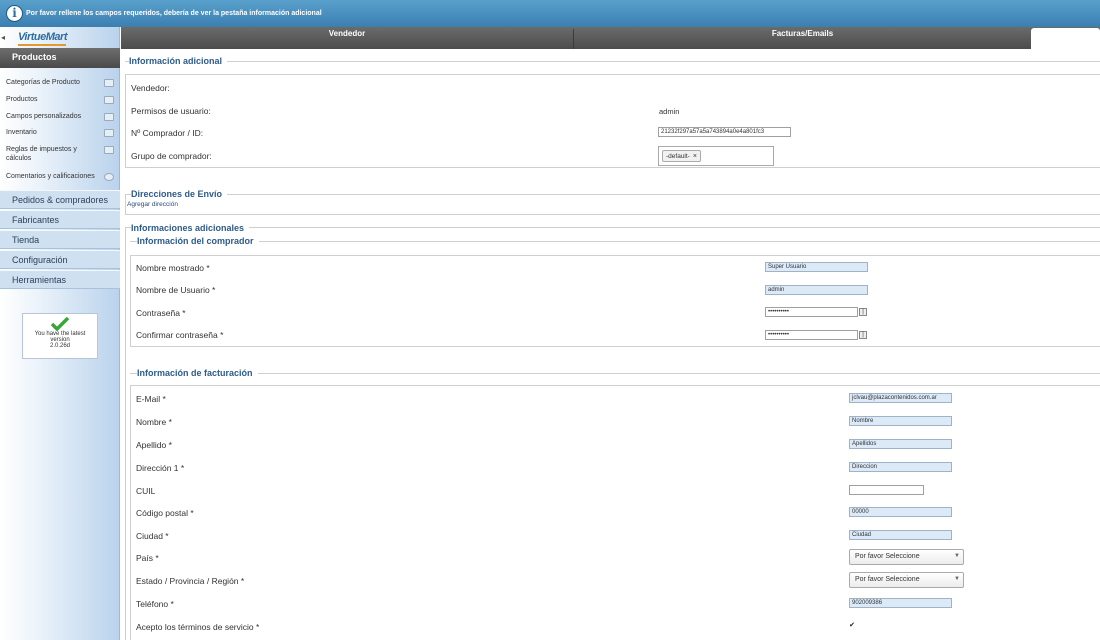 The height and width of the screenshot is (640, 1100). I want to click on version-line3: 2.0.26d, so click(60, 346).